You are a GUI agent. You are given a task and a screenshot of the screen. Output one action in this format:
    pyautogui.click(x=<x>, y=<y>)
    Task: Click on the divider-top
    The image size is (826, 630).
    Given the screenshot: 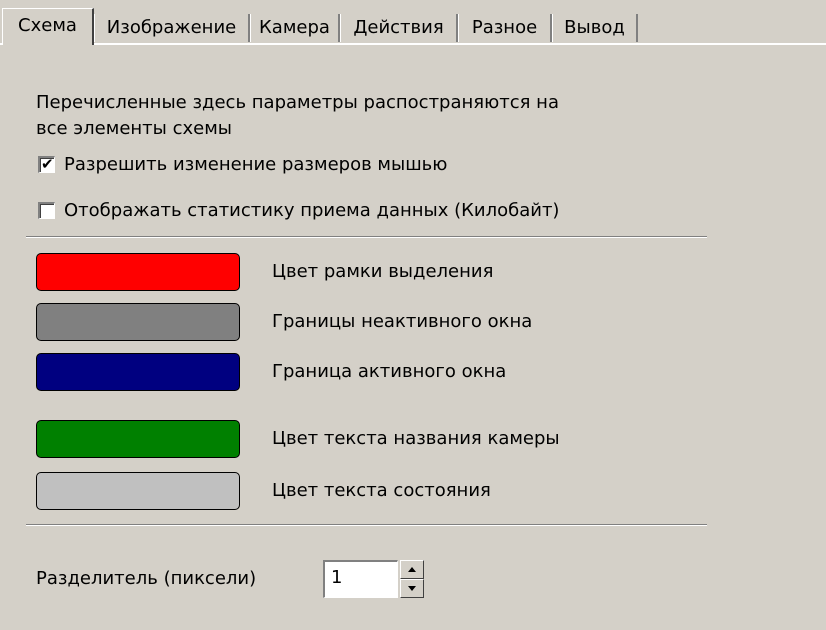 What is the action you would take?
    pyautogui.click(x=366, y=237)
    